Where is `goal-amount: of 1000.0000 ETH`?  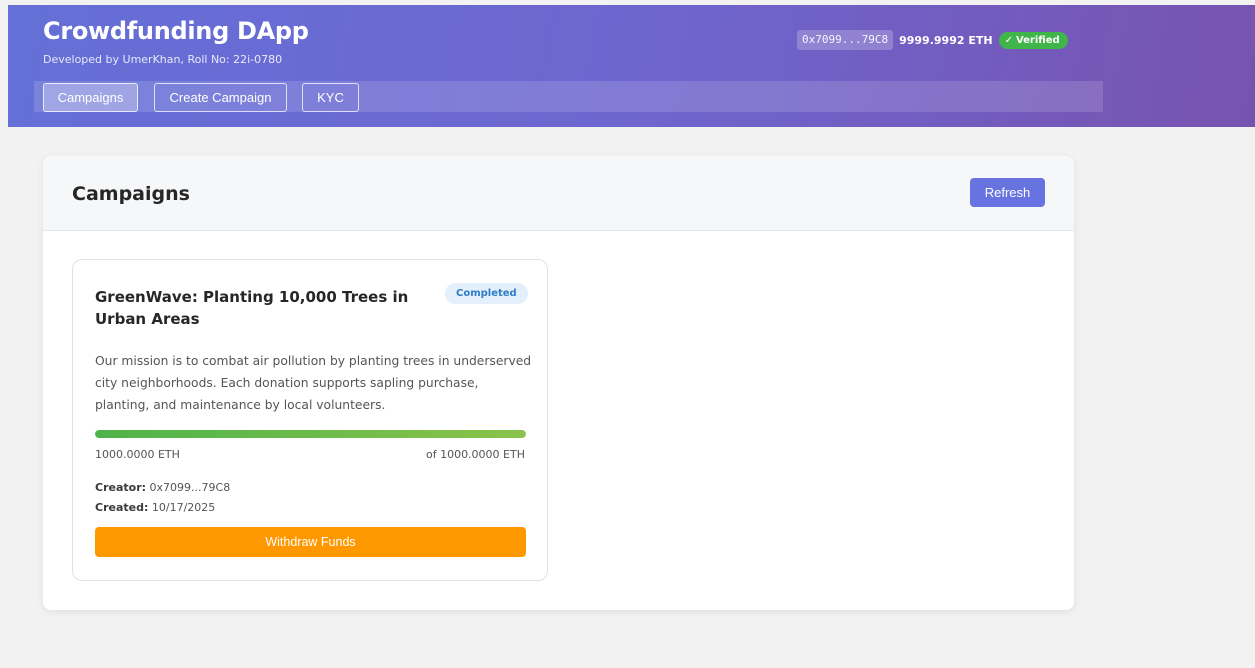 goal-amount: of 1000.0000 ETH is located at coordinates (475, 454).